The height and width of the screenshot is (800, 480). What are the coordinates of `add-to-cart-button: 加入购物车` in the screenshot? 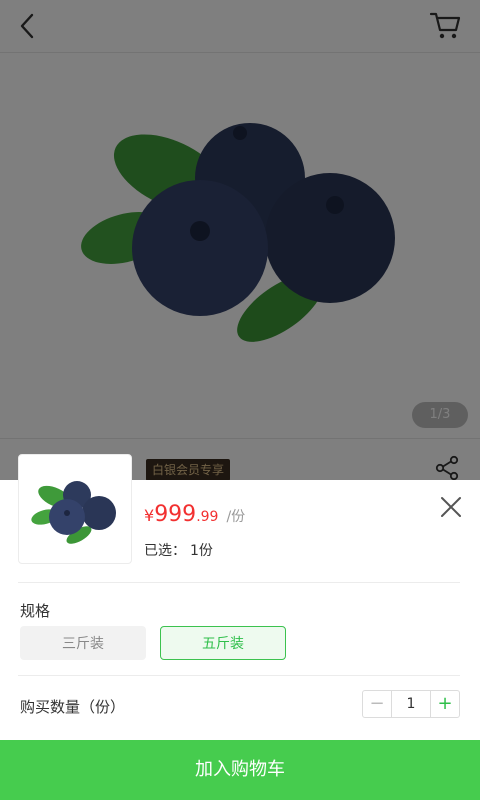 It's located at (240, 770).